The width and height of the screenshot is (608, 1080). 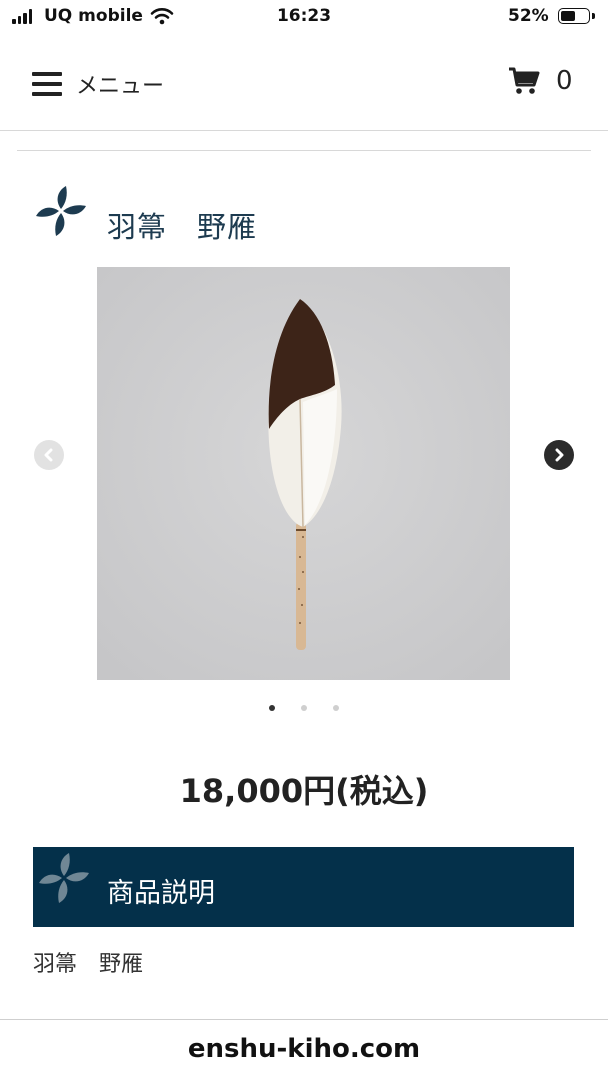 What do you see at coordinates (120, 86) in the screenshot?
I see `menu-label: メニュー` at bounding box center [120, 86].